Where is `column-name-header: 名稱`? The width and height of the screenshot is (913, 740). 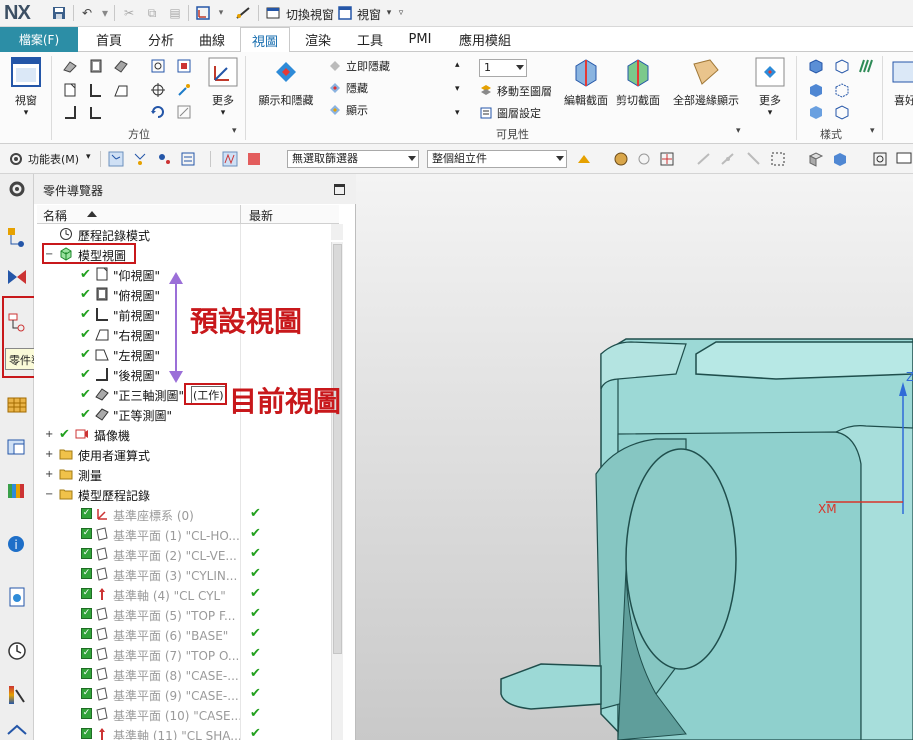 column-name-header: 名稱 is located at coordinates (55, 215).